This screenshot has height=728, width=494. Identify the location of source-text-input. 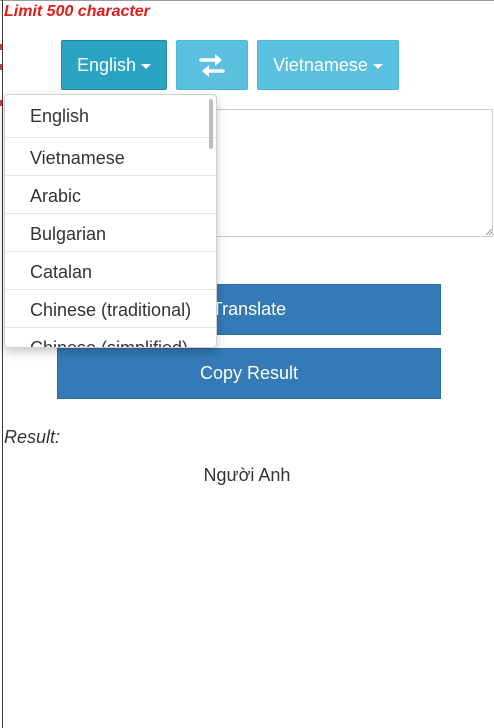
(346, 173).